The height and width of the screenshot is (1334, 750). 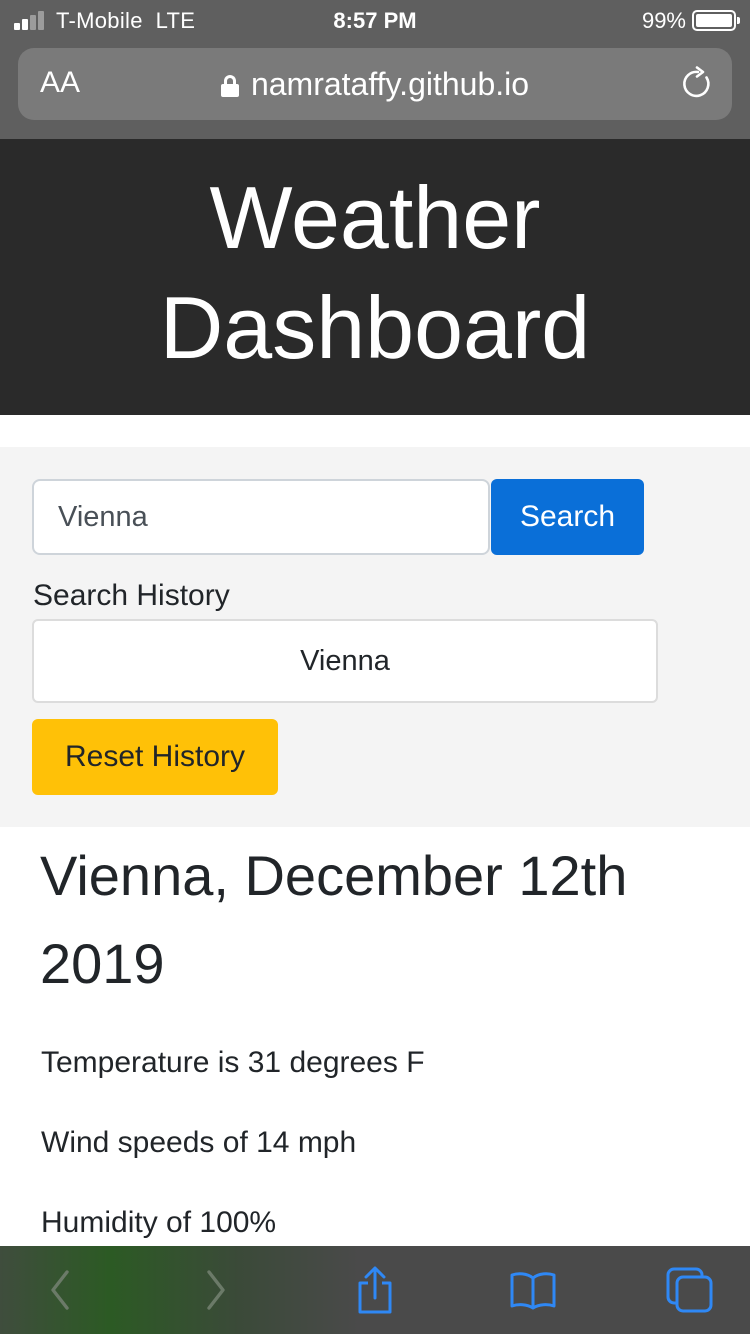 I want to click on reset-history-button: Reset History, so click(x=155, y=757).